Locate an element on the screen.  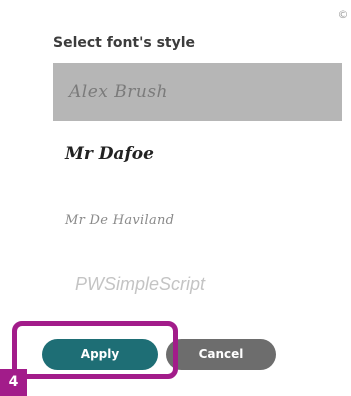
font-option-mr-de-haviland: Mr De Haviland is located at coordinates (197, 220).